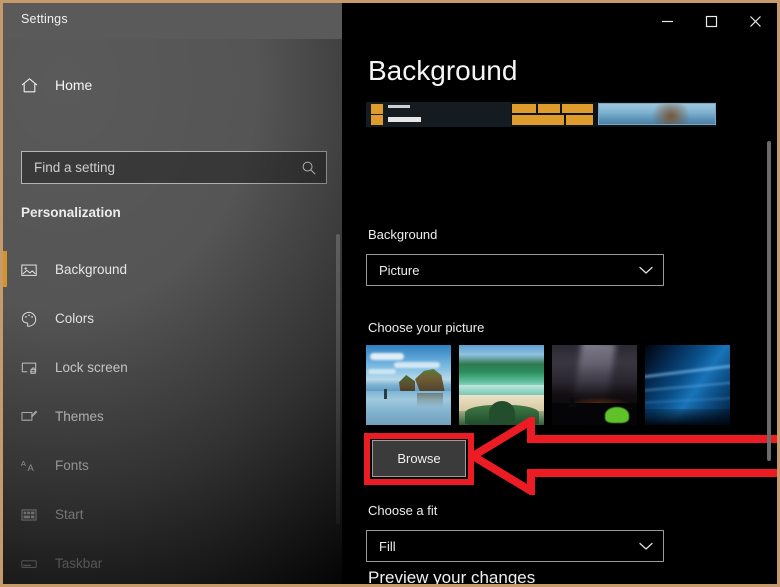  Describe the element at coordinates (172, 85) in the screenshot. I see `sidebar-item-home: Home` at that location.